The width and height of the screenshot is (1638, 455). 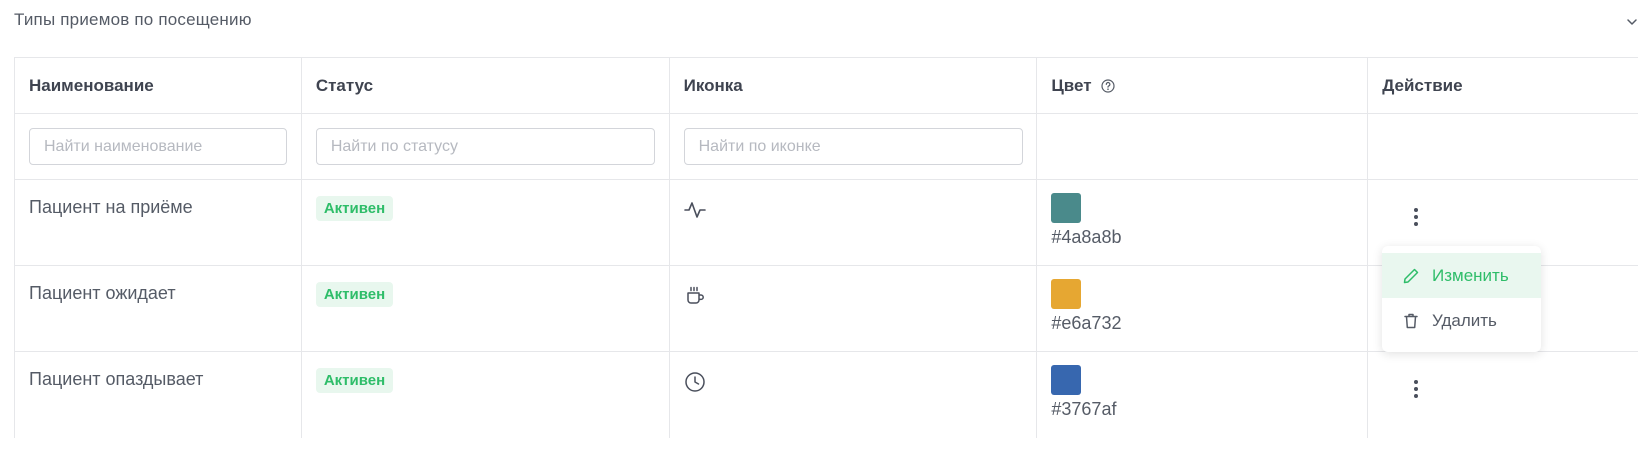 I want to click on name-filter-input, so click(x=158, y=146).